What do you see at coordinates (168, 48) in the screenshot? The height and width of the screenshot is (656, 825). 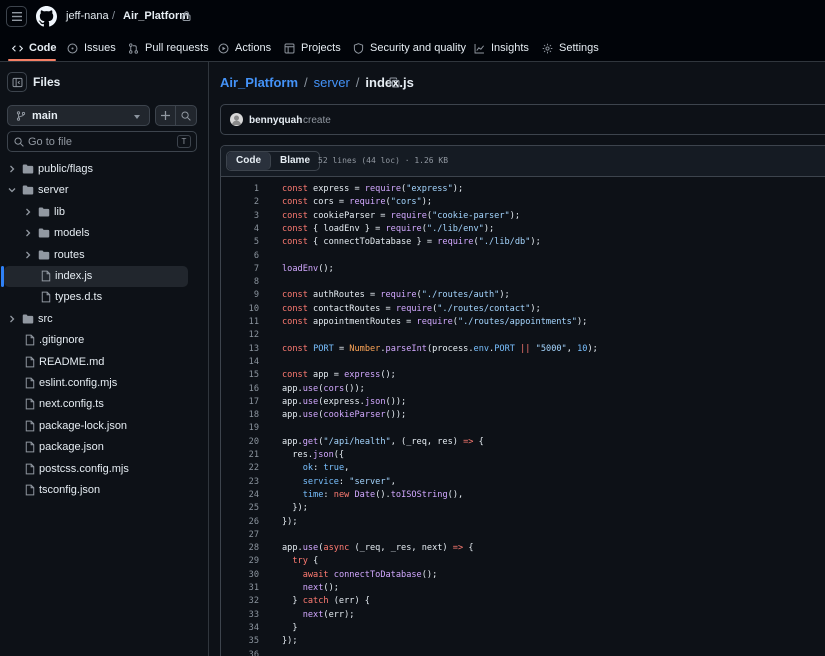 I see `tab-pull-requests: Pull requests` at bounding box center [168, 48].